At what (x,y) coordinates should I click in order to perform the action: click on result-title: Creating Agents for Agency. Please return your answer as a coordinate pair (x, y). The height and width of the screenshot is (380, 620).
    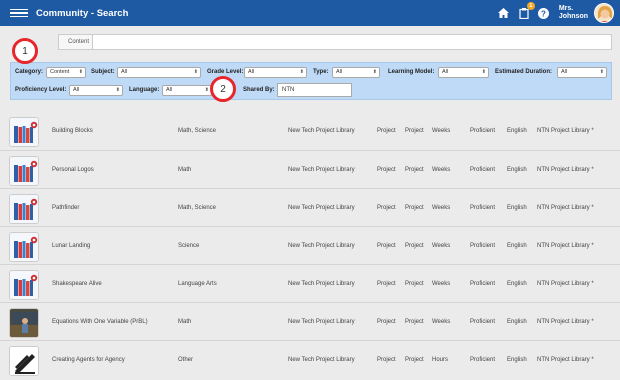
    Looking at the image, I should click on (88, 360).